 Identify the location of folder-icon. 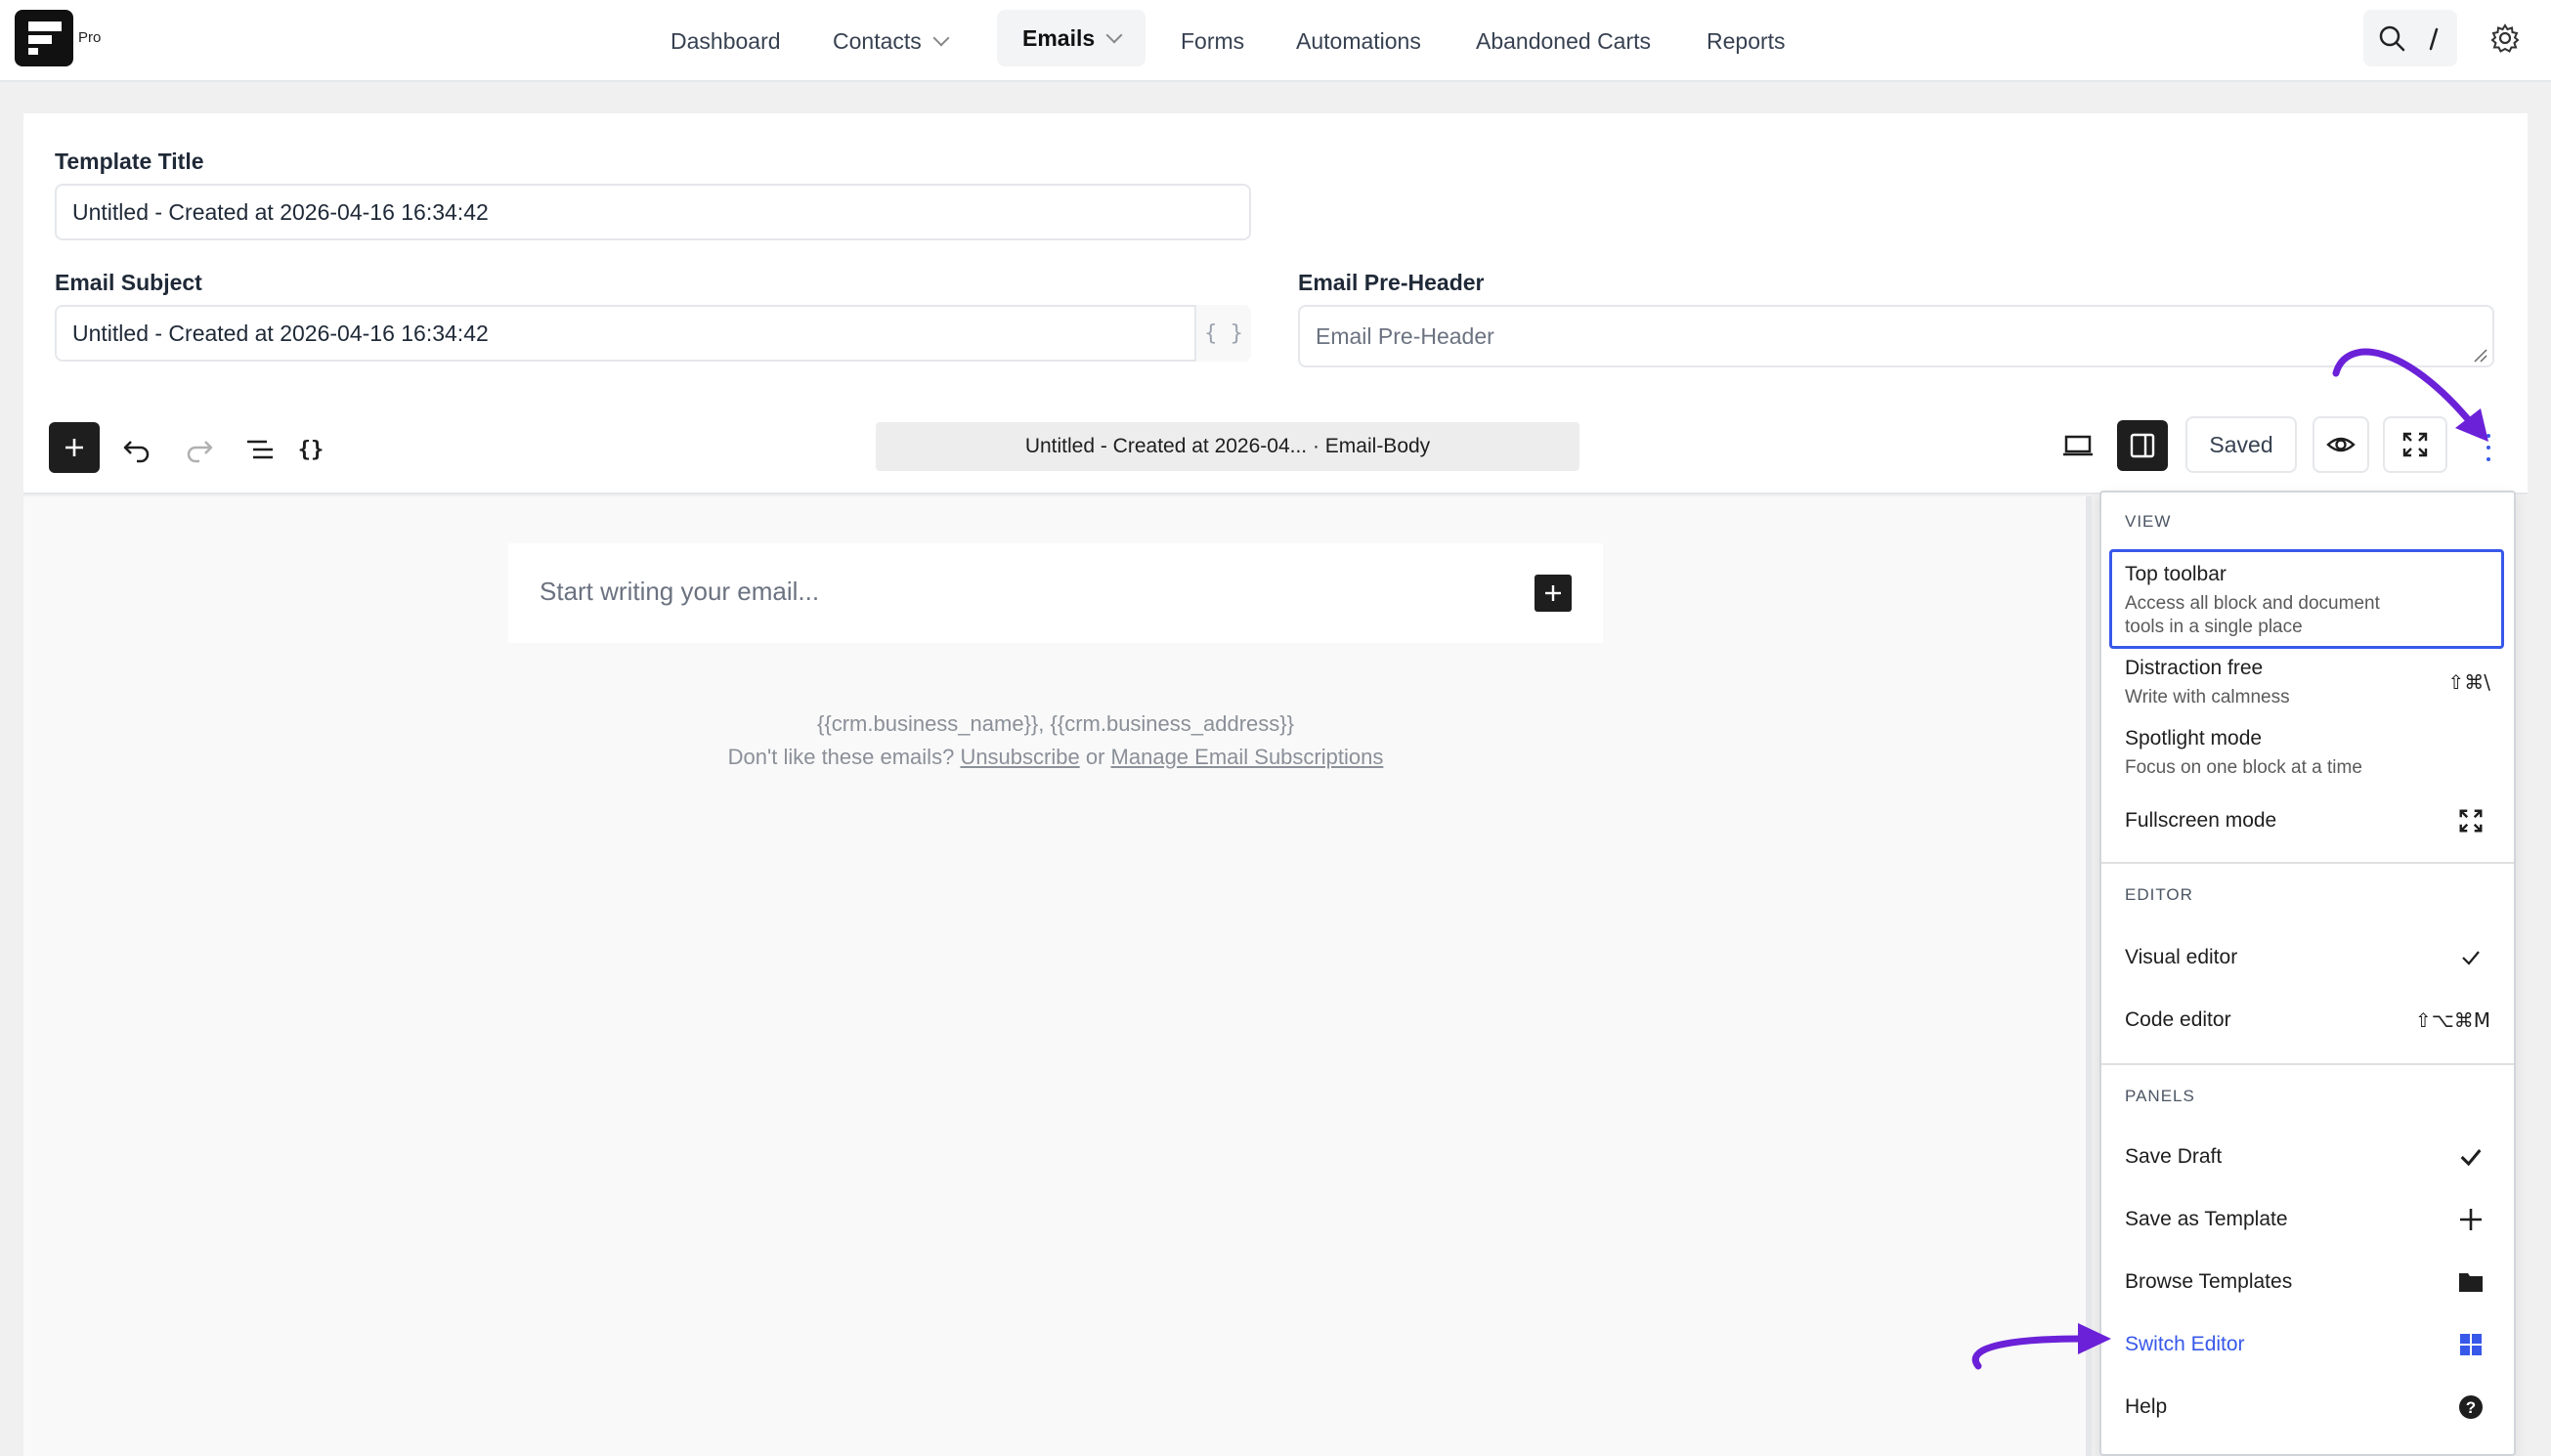
(2470, 1282).